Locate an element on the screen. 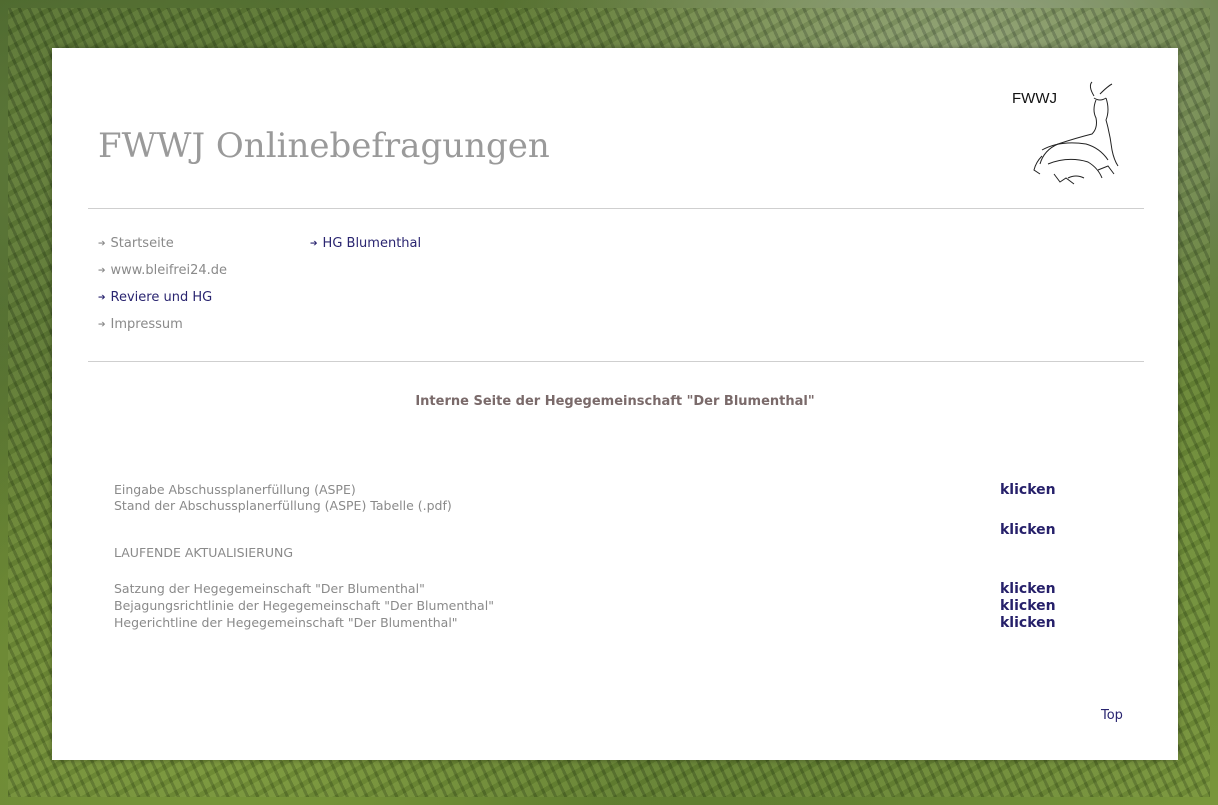 The height and width of the screenshot is (805, 1218). satzung-link: klicken is located at coordinates (1028, 589).